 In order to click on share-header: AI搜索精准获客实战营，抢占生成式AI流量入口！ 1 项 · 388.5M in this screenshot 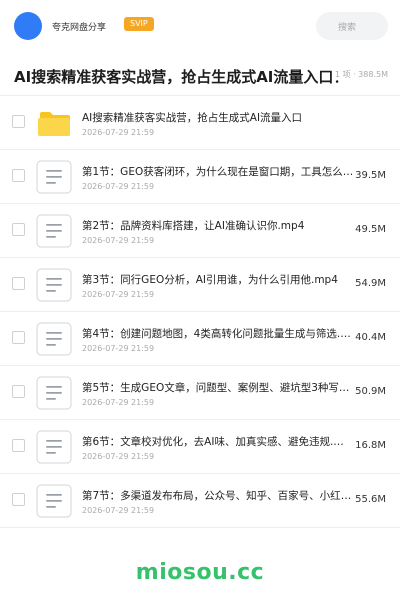, I will do `click(200, 74)`.